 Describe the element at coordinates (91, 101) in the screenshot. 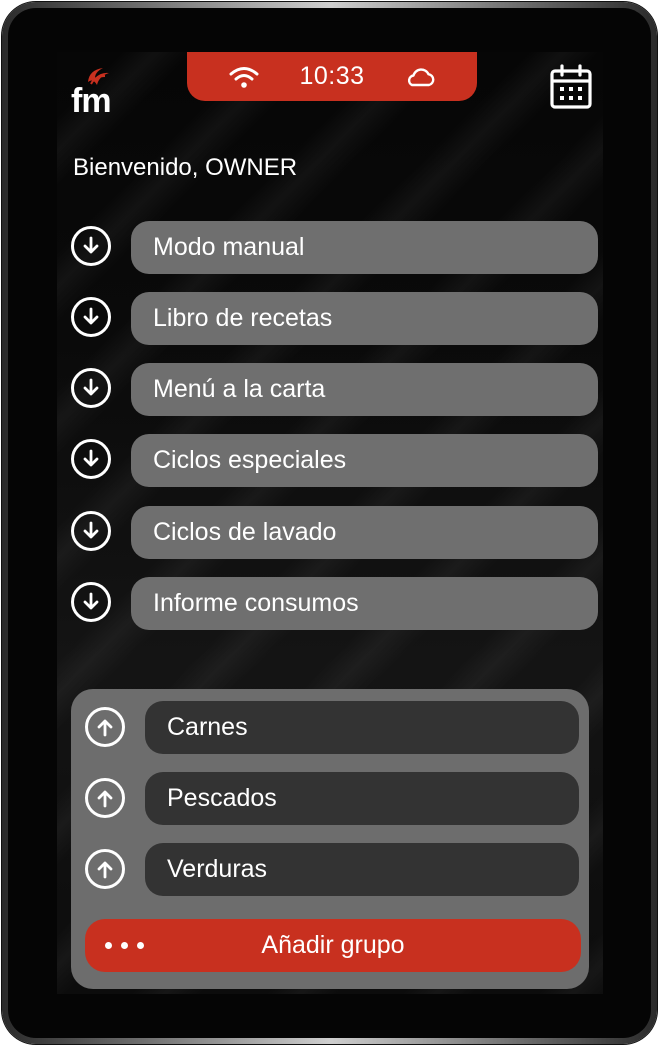

I see `logo-text: fm` at that location.